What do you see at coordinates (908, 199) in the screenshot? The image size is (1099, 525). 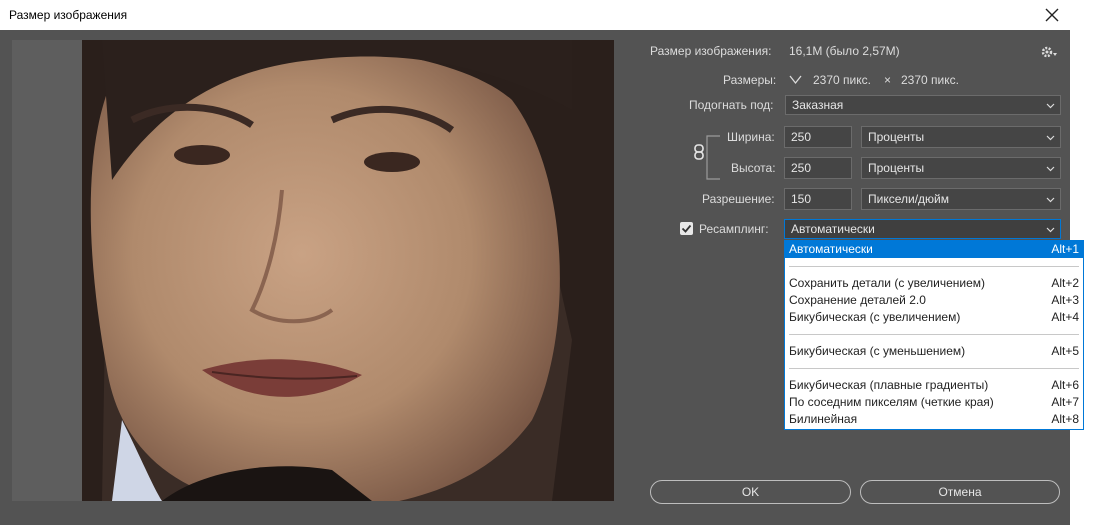 I see `resolution-unit-value: Пиксели/дюйм` at bounding box center [908, 199].